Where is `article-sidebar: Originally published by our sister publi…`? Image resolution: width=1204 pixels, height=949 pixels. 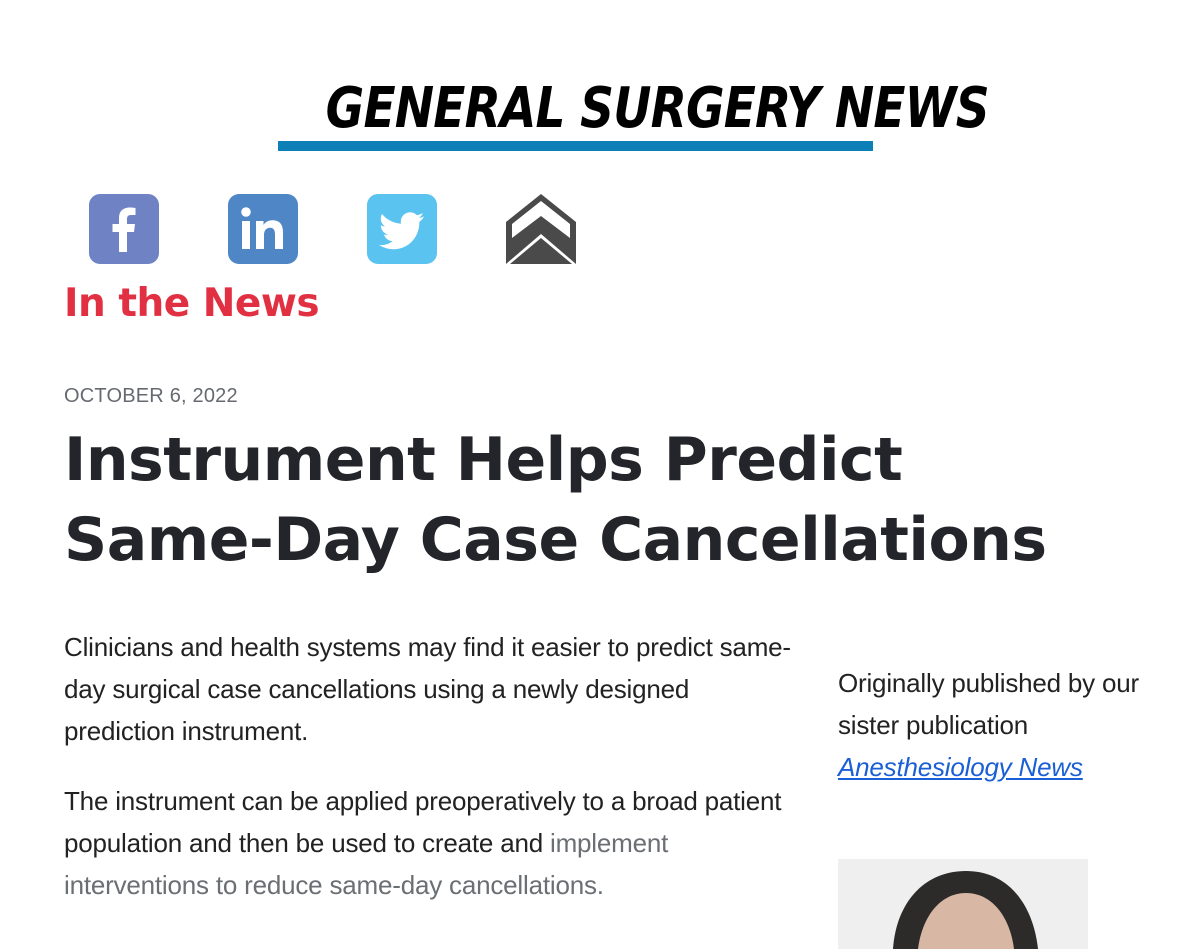 article-sidebar: Originally published by our sister publi… is located at coordinates (1013, 805).